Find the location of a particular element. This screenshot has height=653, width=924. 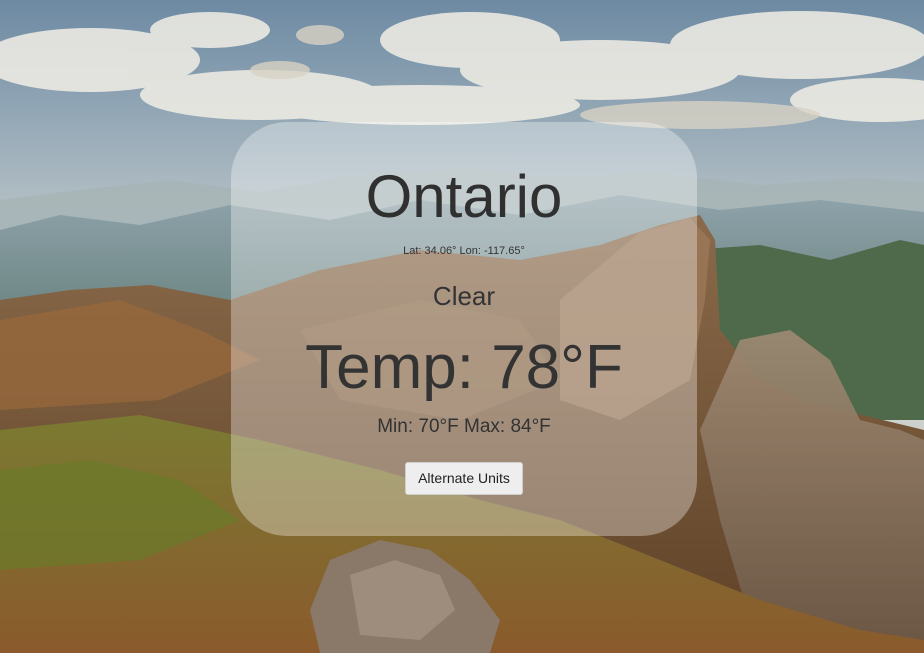

coordinates: Lat: 34.06° Lon: -117.65° is located at coordinates (464, 251).